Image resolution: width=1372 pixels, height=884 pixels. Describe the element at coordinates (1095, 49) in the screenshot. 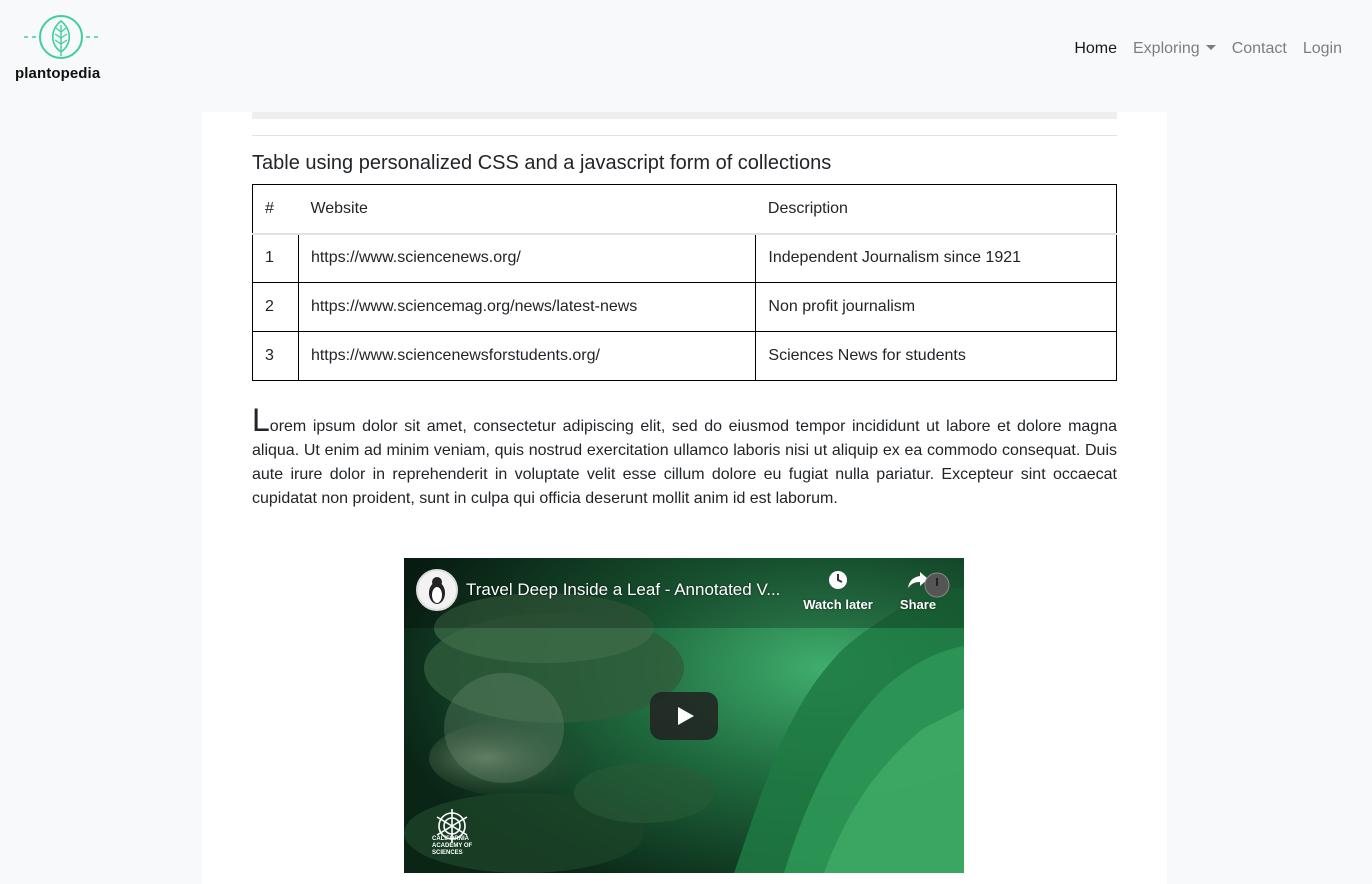

I see `nav-home: Home` at that location.